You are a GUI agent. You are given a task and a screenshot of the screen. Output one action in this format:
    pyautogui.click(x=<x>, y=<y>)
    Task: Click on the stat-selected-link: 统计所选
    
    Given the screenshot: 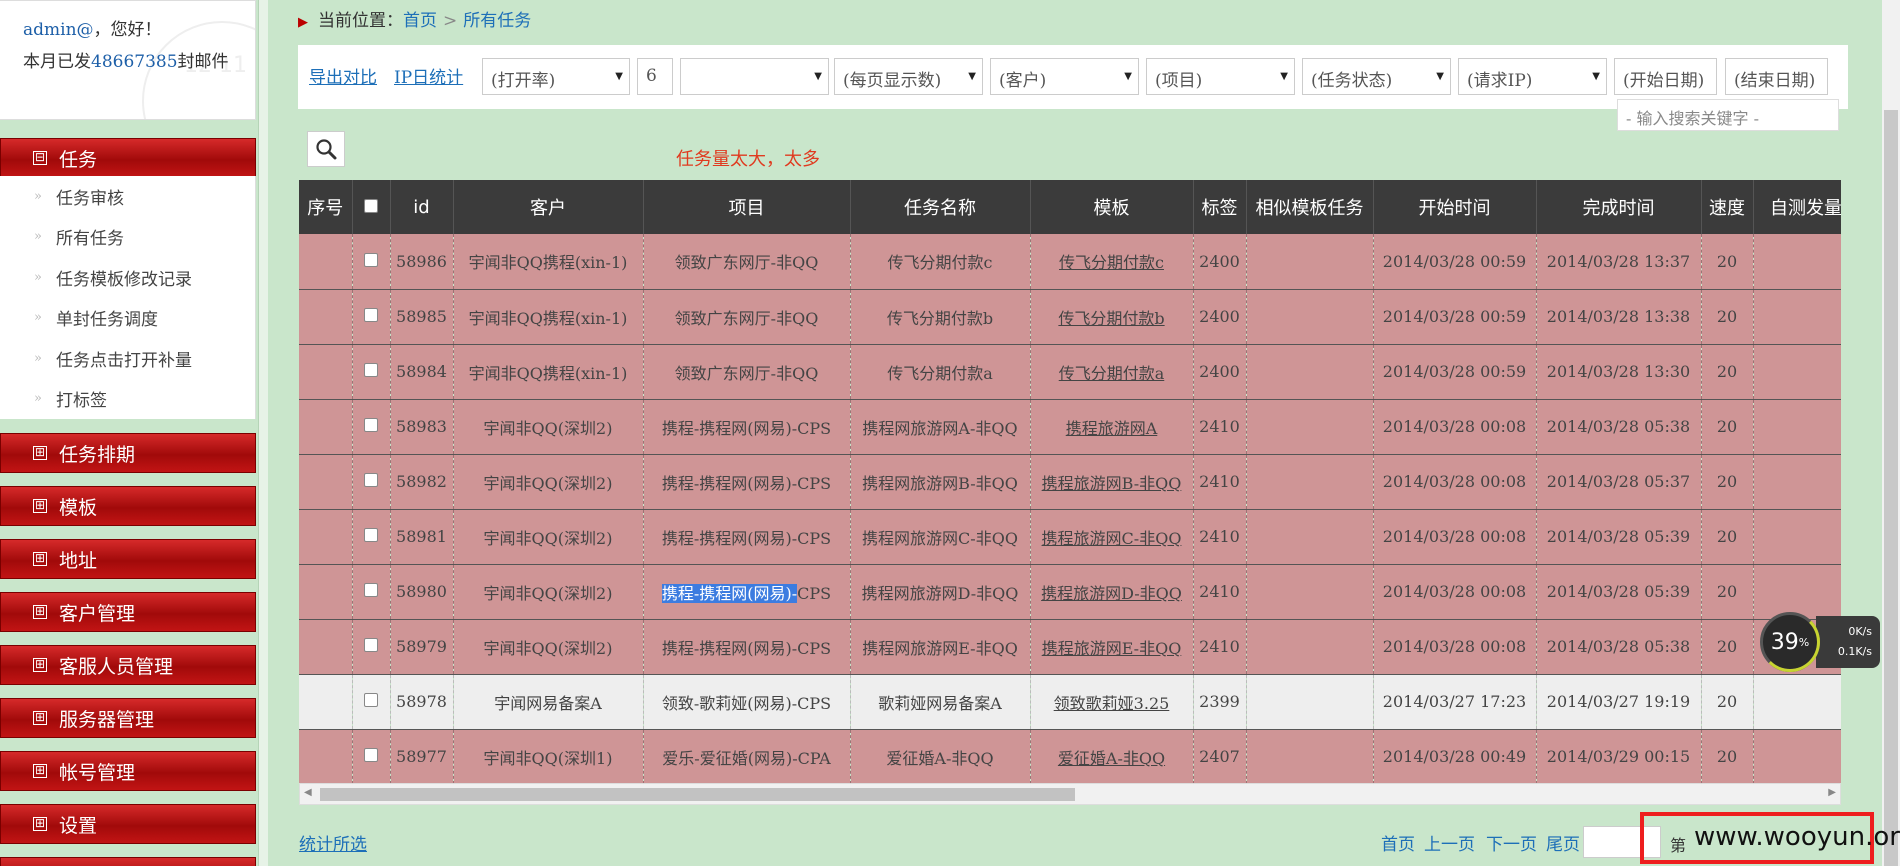 What is the action you would take?
    pyautogui.click(x=333, y=842)
    